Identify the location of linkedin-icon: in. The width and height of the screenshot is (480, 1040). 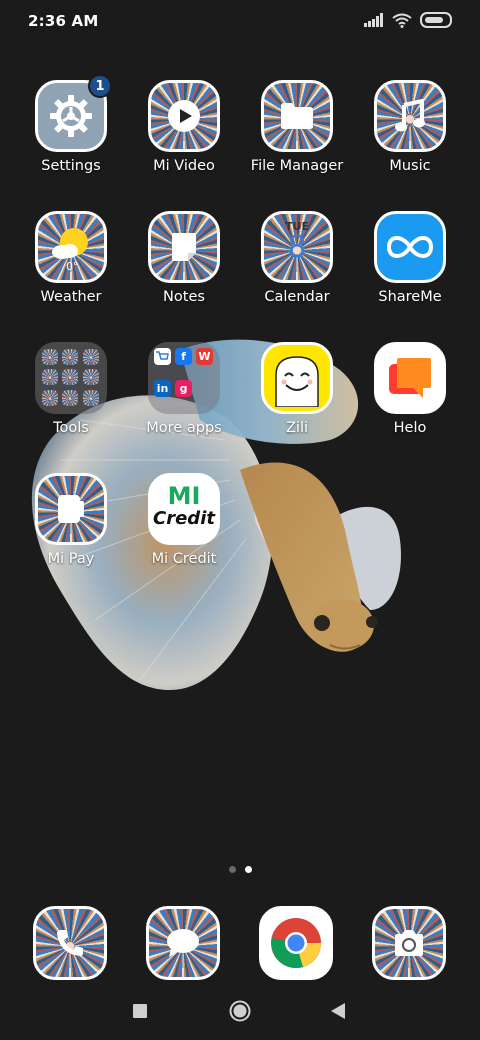
(162, 388).